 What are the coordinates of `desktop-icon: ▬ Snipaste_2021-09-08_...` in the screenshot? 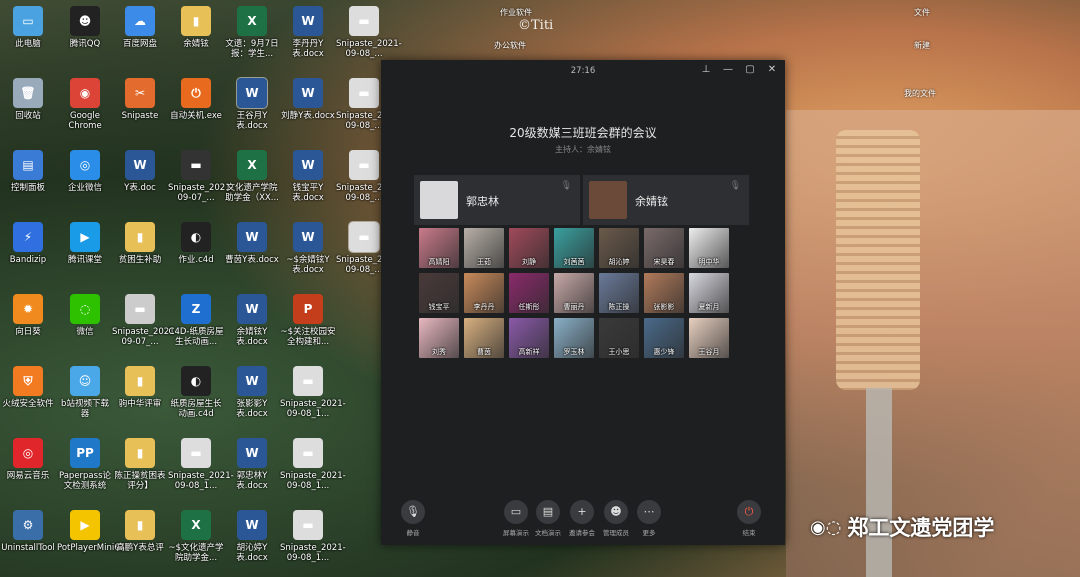 It's located at (369, 32).